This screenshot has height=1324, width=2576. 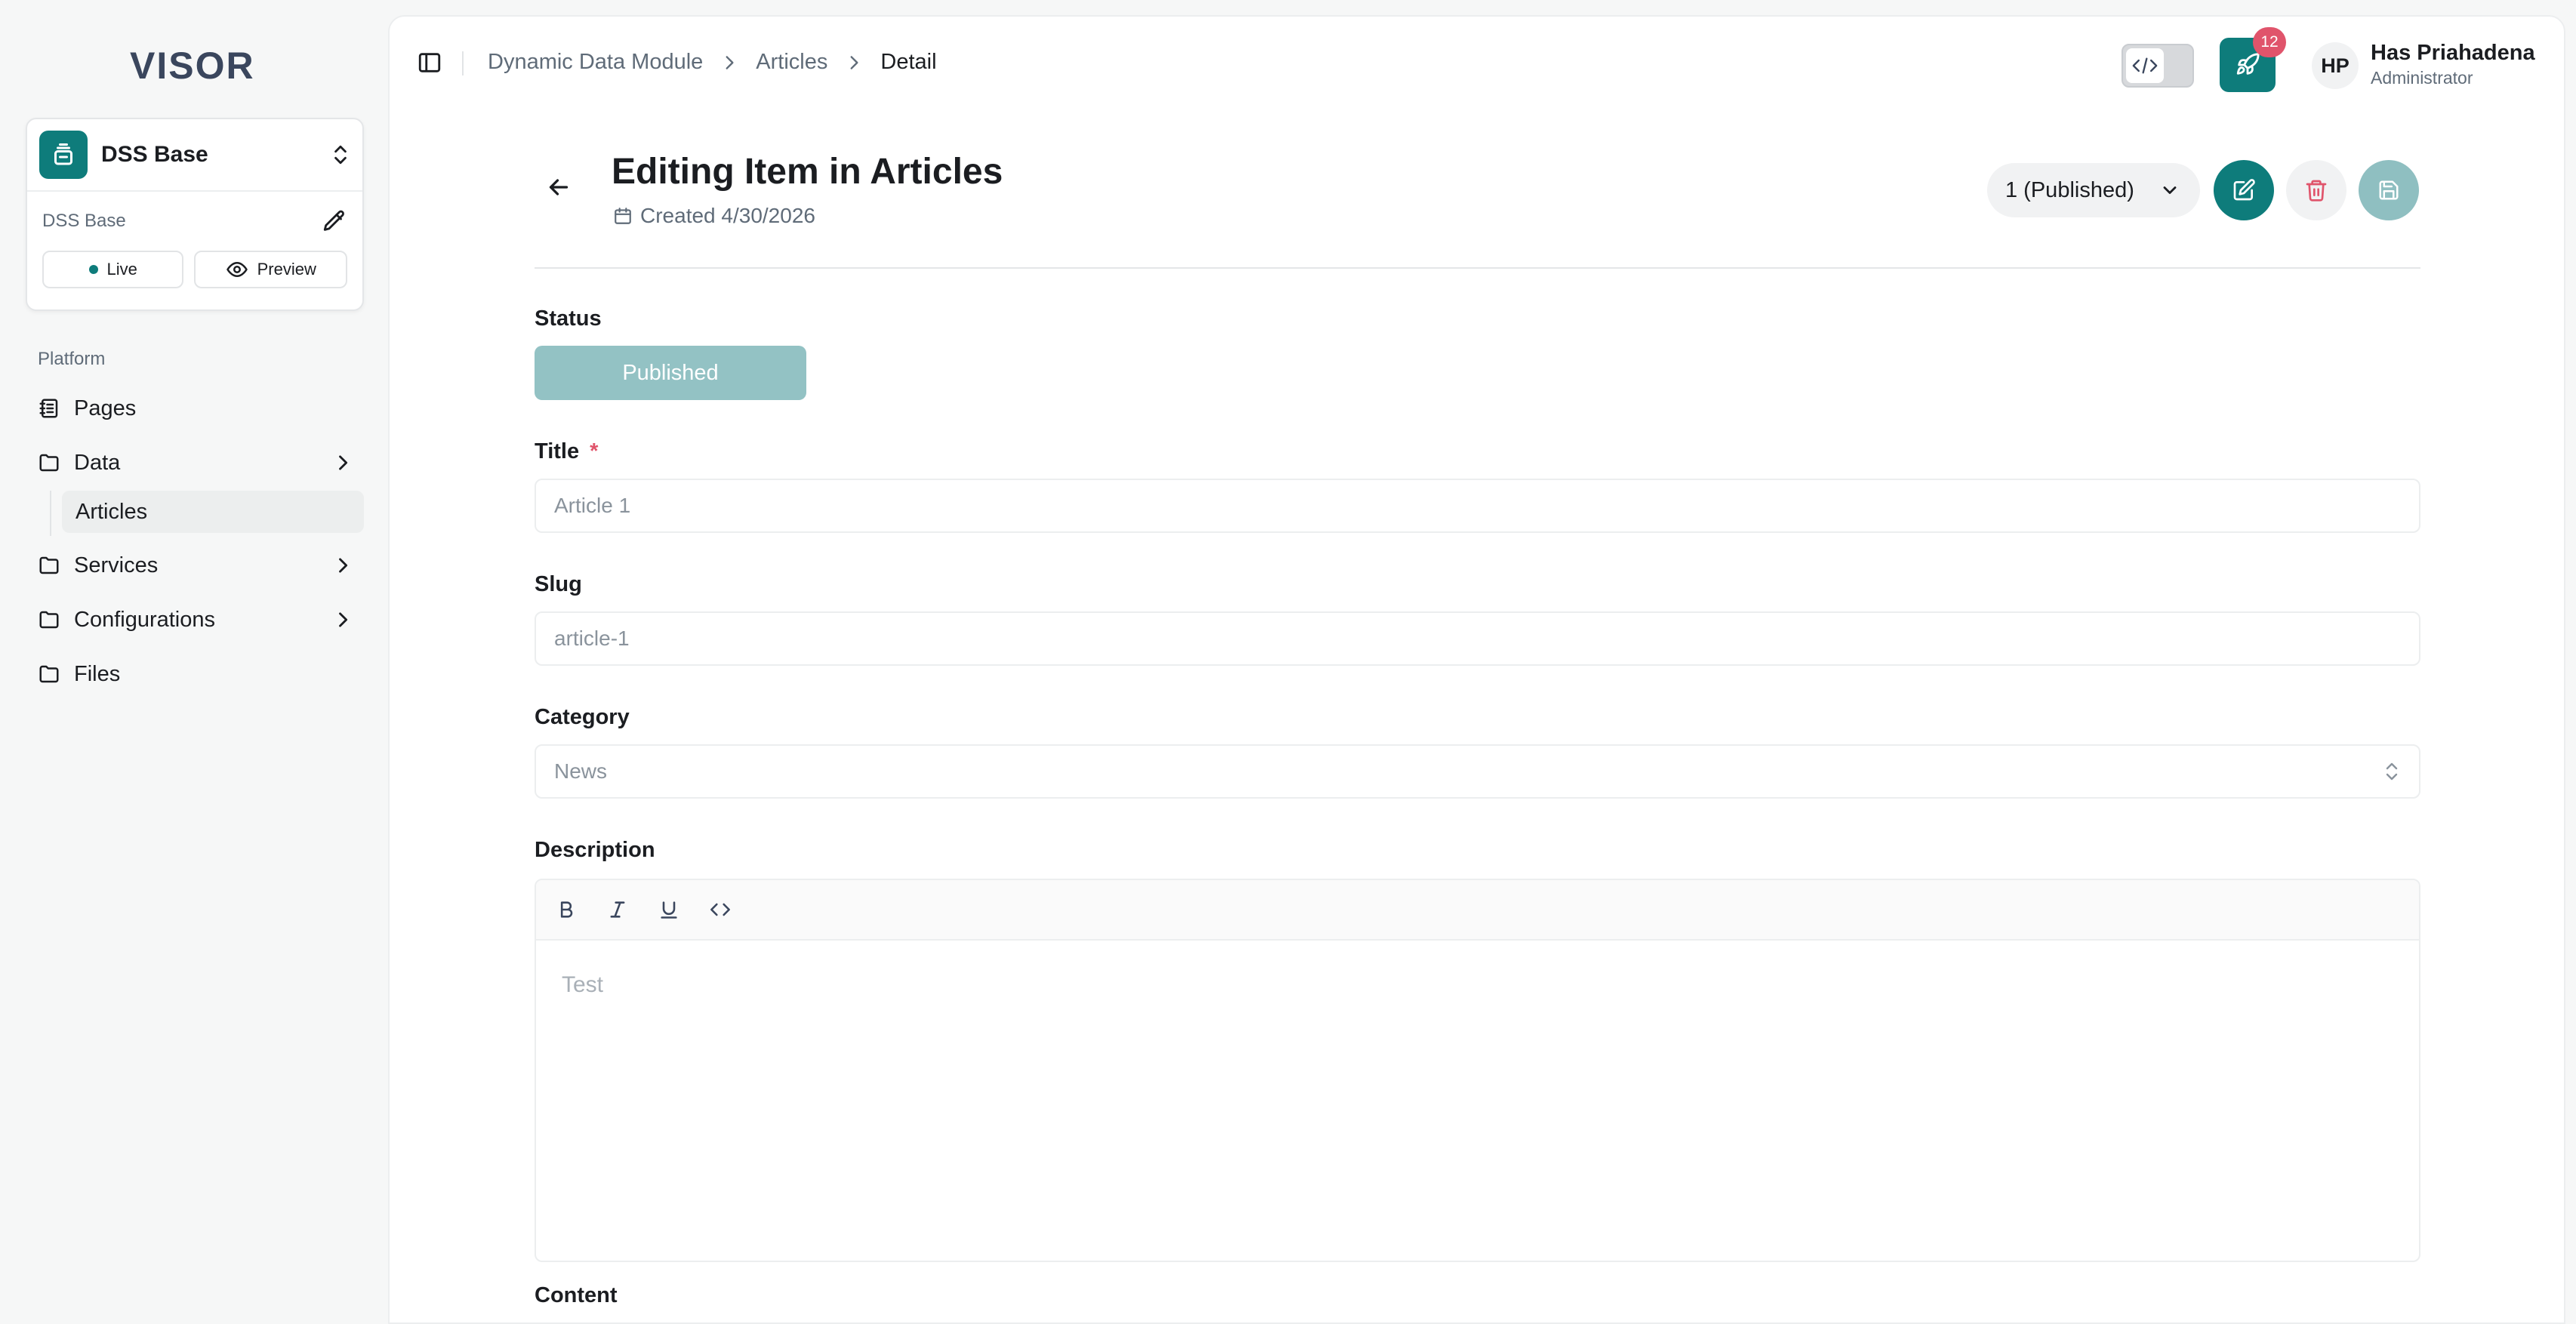 I want to click on preview-button: Preview, so click(x=270, y=269).